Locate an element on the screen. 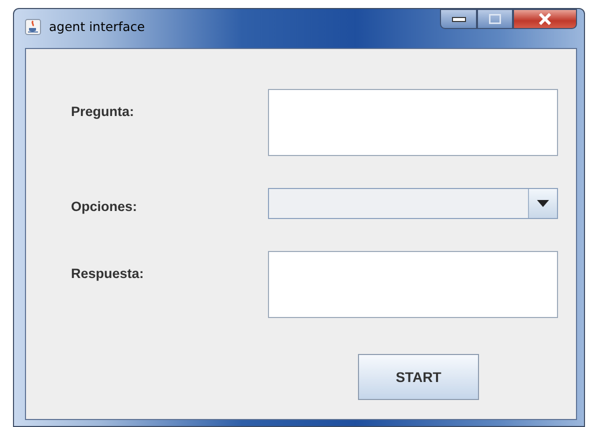 This screenshot has width=590, height=427. window-title: agent interface is located at coordinates (97, 26).